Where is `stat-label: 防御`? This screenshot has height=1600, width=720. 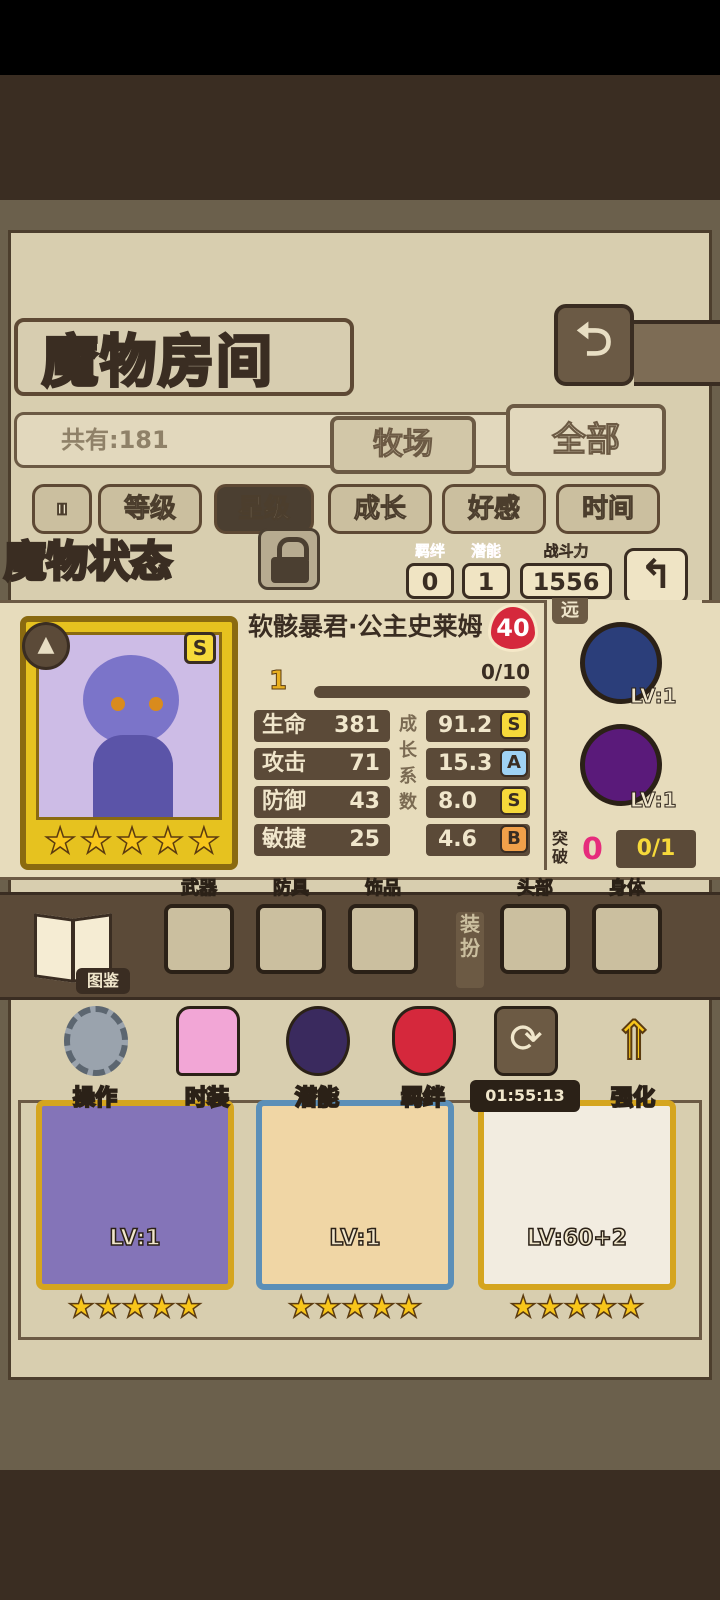
stat-label: 防御 is located at coordinates (284, 801).